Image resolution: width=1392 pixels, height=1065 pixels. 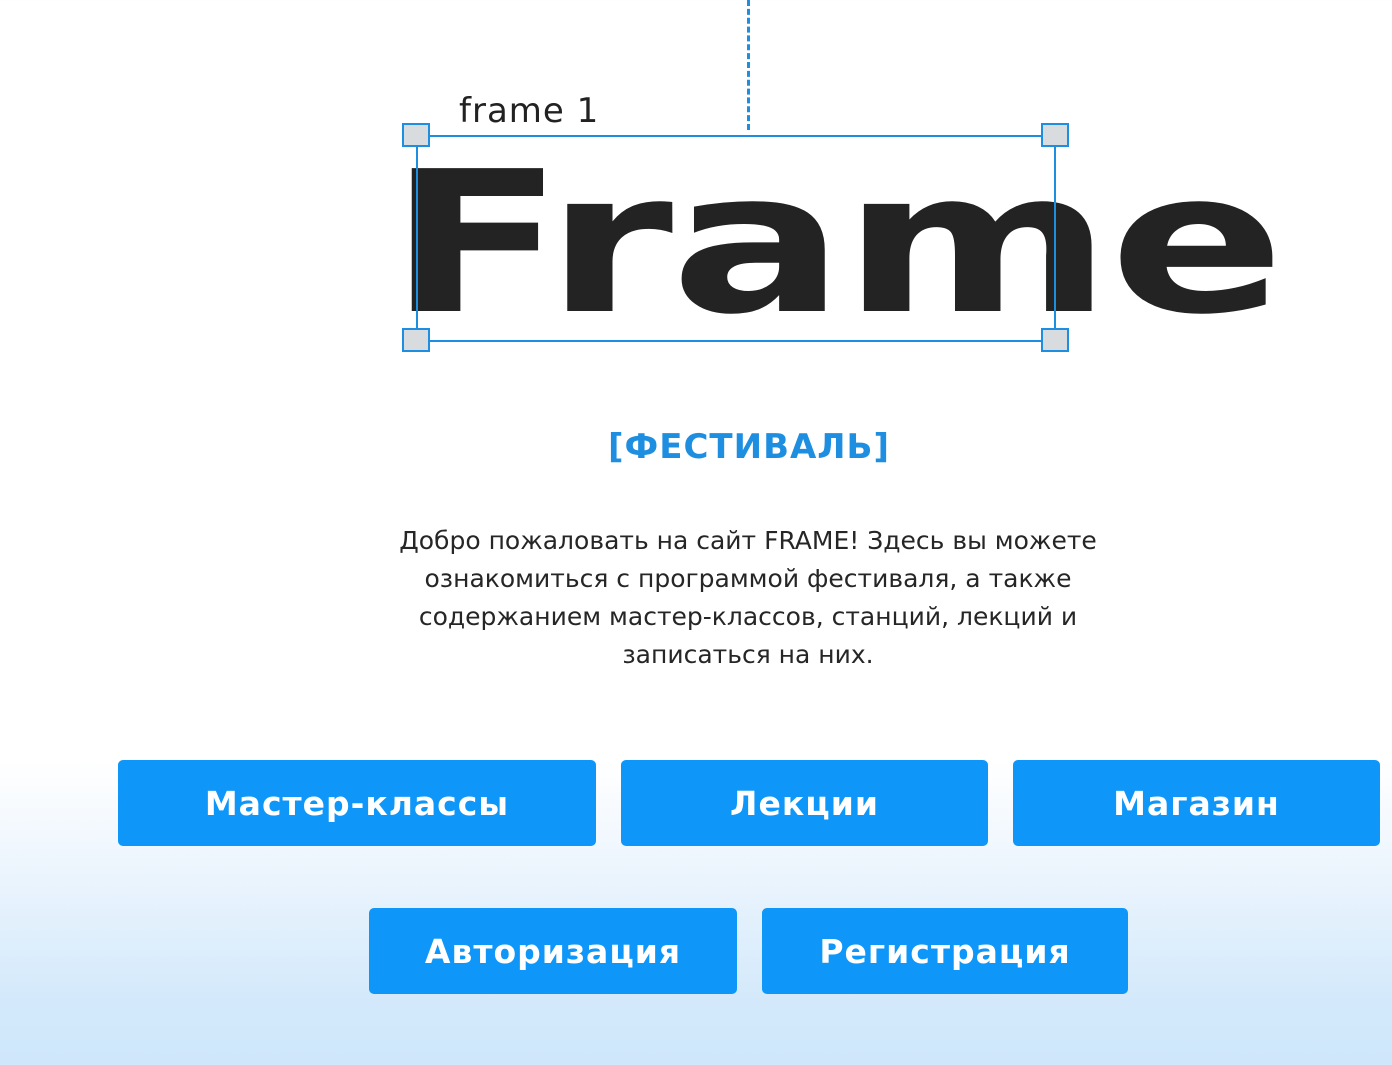 I want to click on lectures-button: Лекции, so click(x=804, y=803).